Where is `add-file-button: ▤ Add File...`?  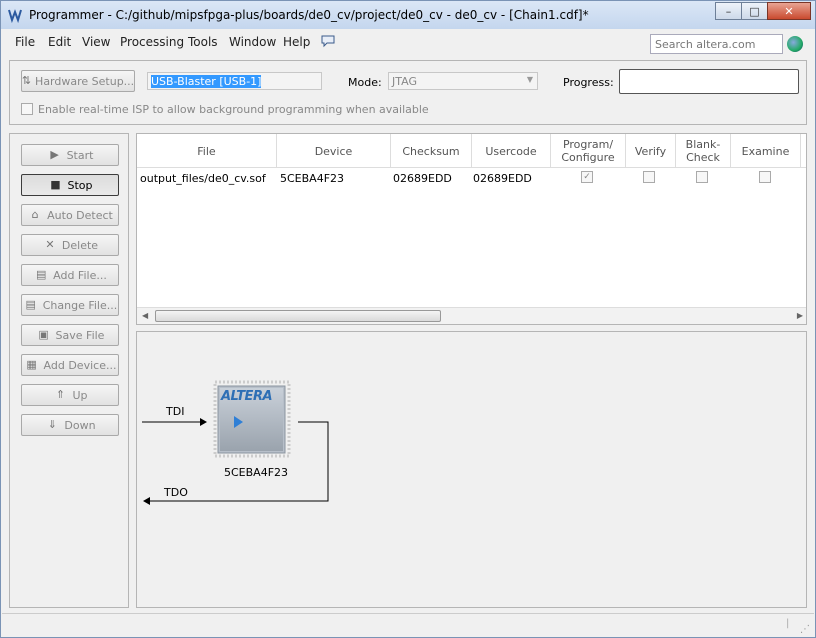 add-file-button: ▤ Add File... is located at coordinates (70, 275).